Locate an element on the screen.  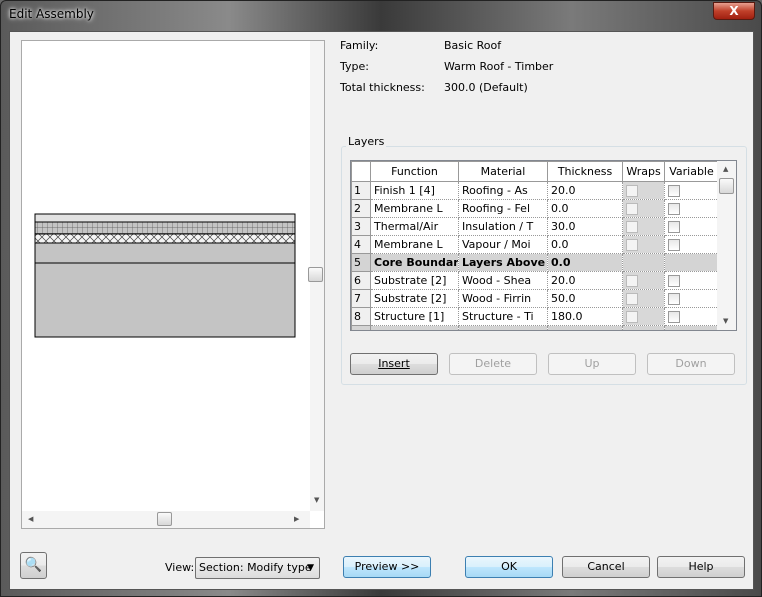
material-cell: Wood - Shea is located at coordinates (503, 280).